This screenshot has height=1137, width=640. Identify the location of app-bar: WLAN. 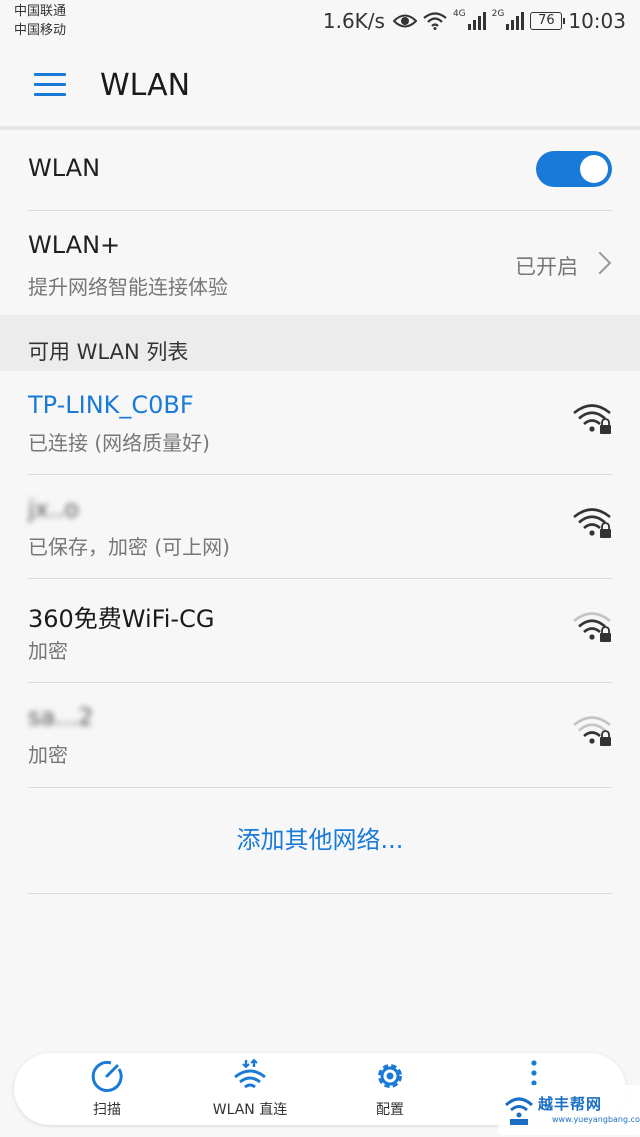
(320, 87).